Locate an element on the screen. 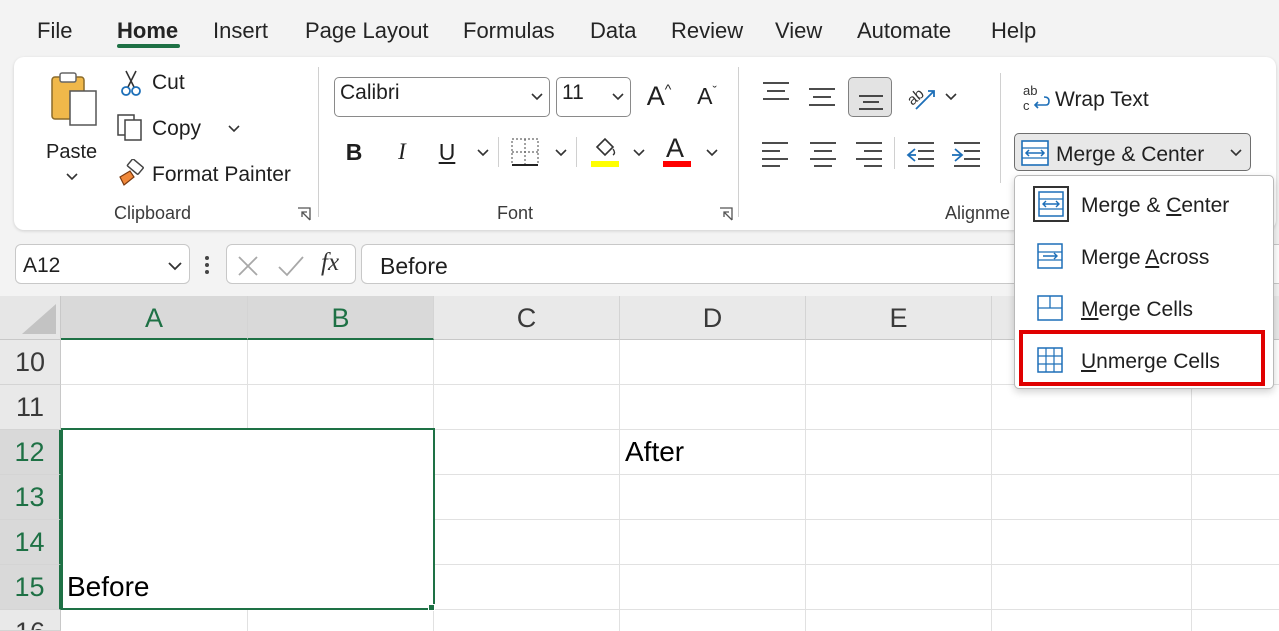 The height and width of the screenshot is (631, 1279). cancel-icon is located at coordinates (248, 266).